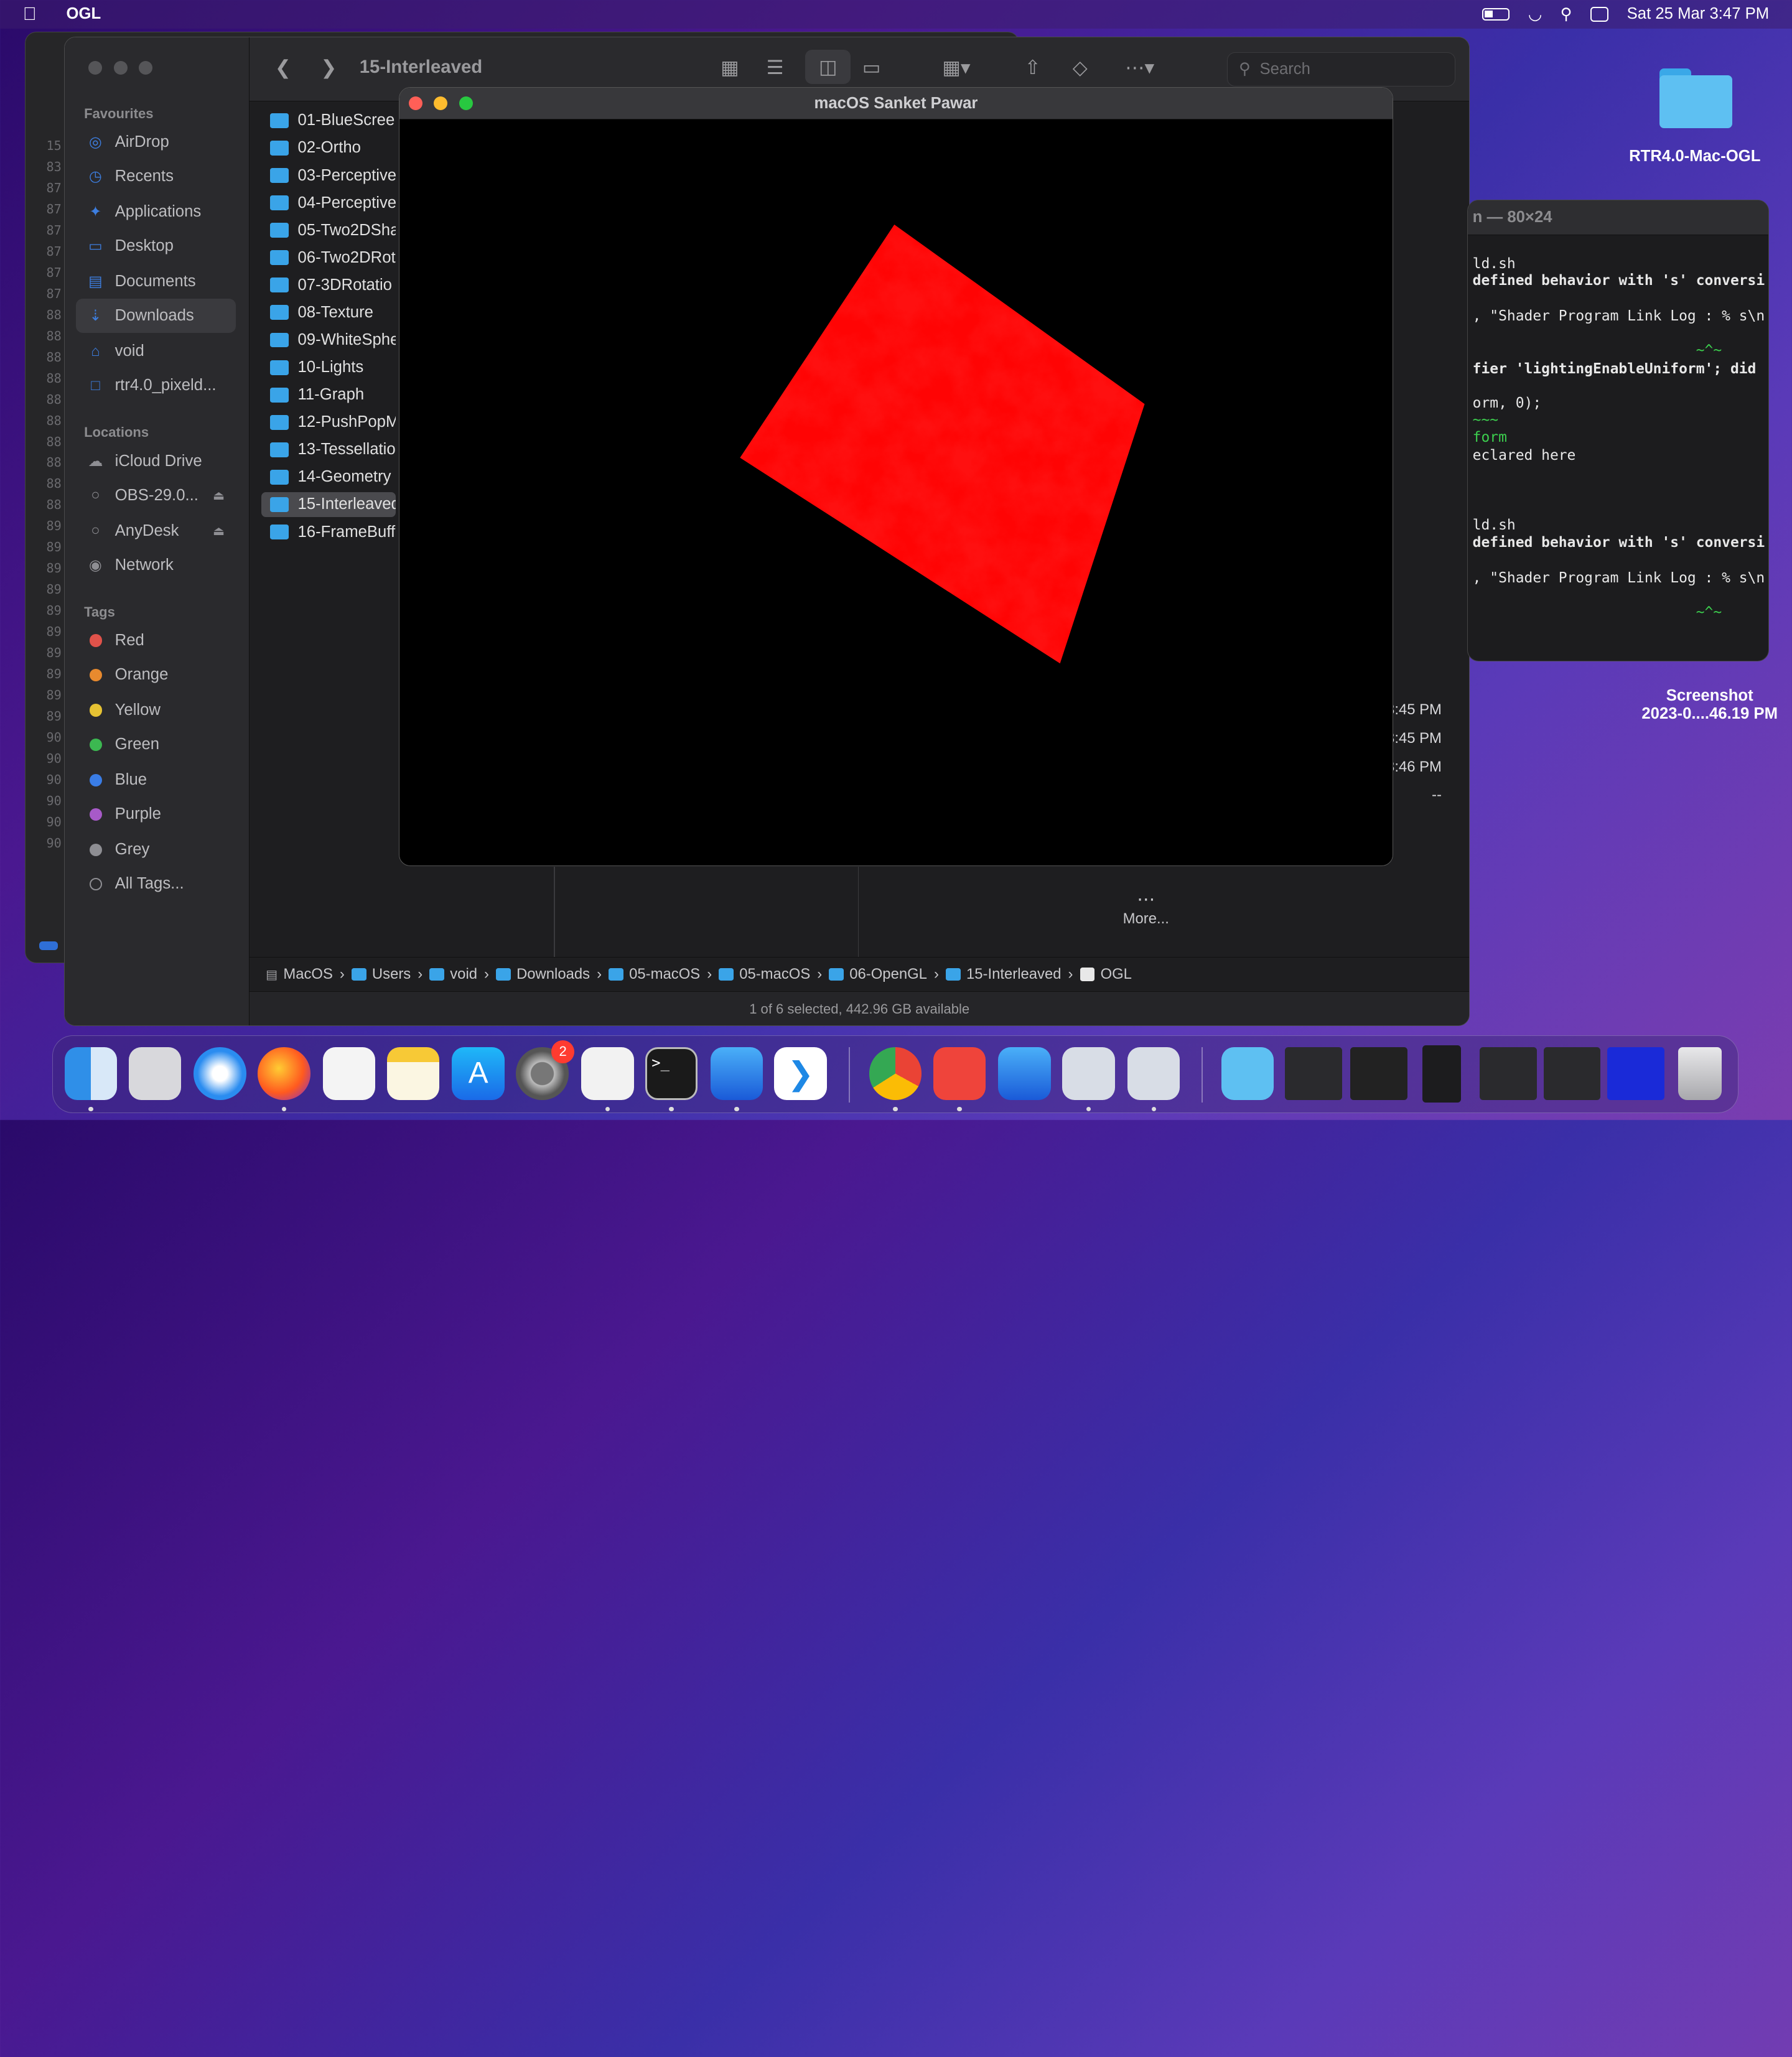 The image size is (1792, 2057). I want to click on desktop-folder-label: RTR4.0-Mac-OGL, so click(1694, 156).